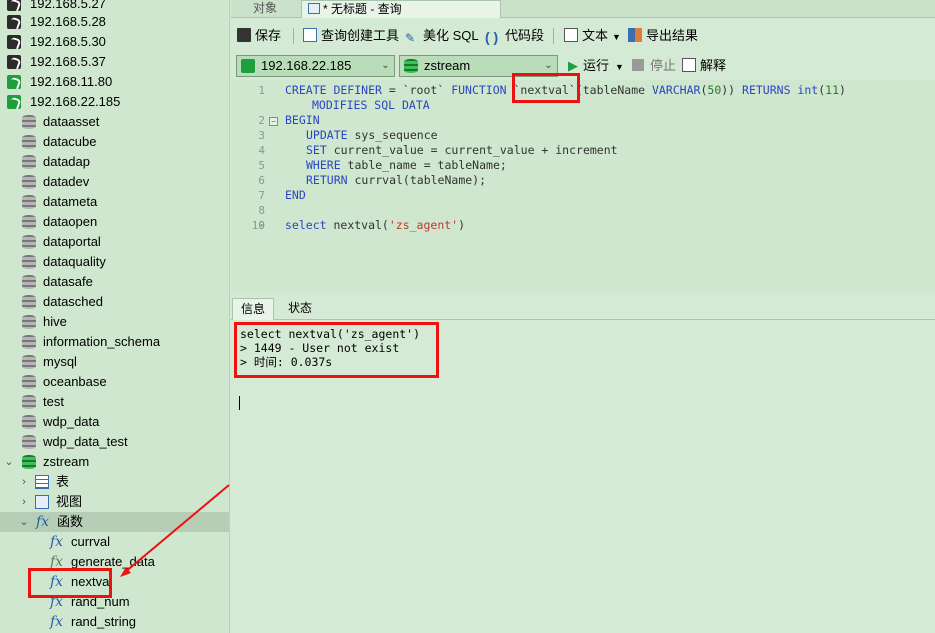  Describe the element at coordinates (295, 195) in the screenshot. I see `code-line-7: END` at that location.